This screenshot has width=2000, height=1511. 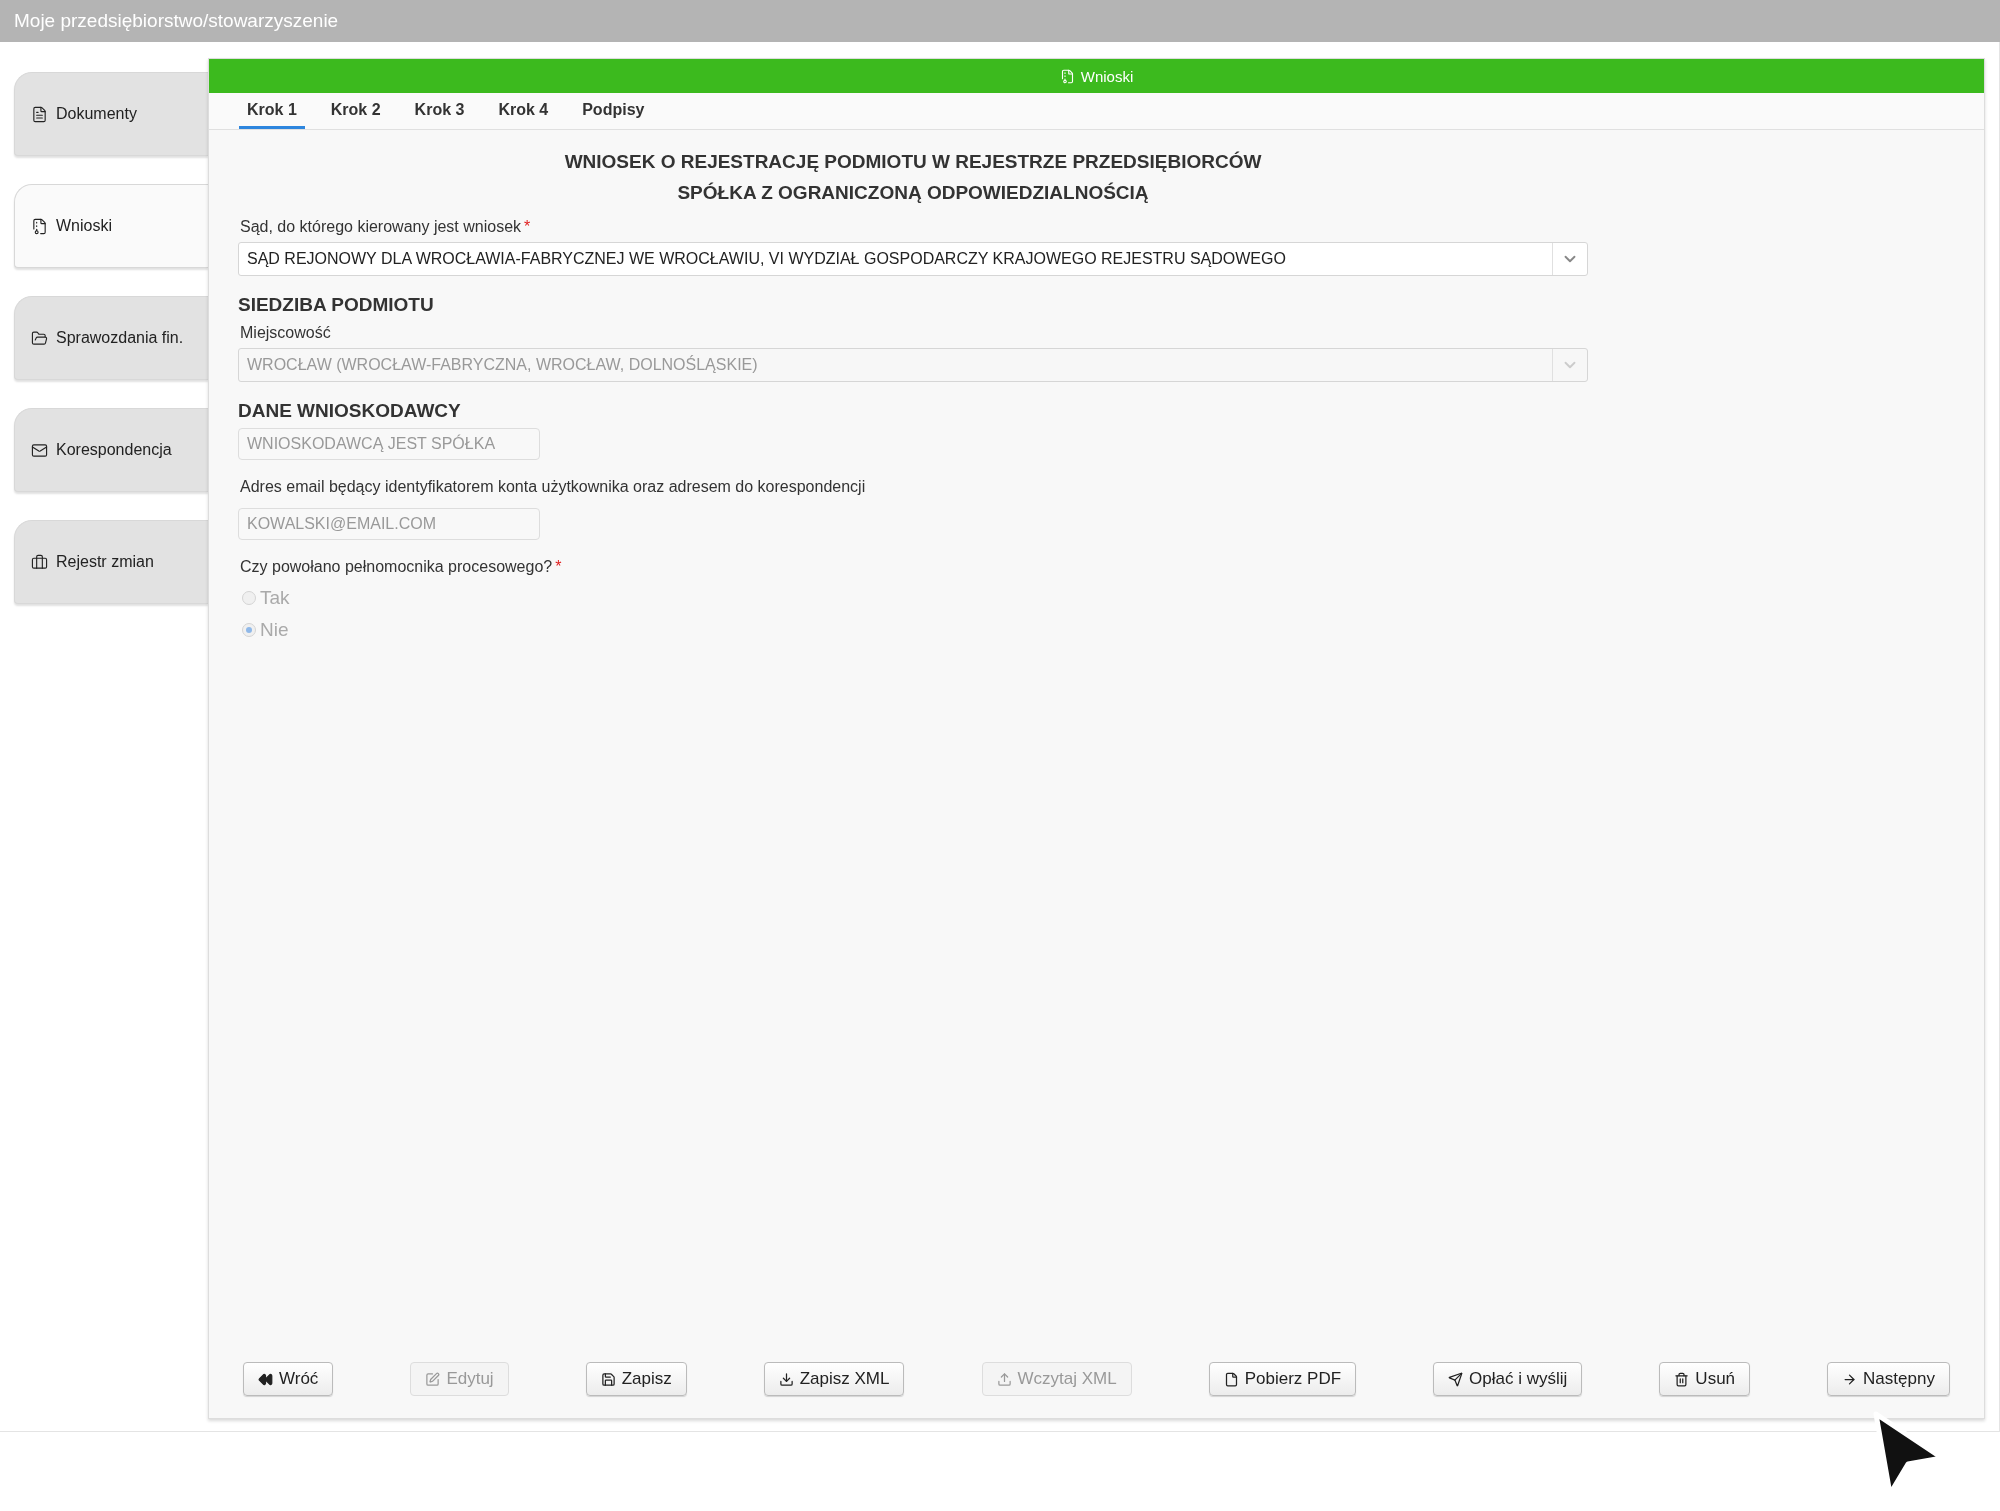 I want to click on section-heading: SIEDZIBA PODMIOTU, so click(x=336, y=305).